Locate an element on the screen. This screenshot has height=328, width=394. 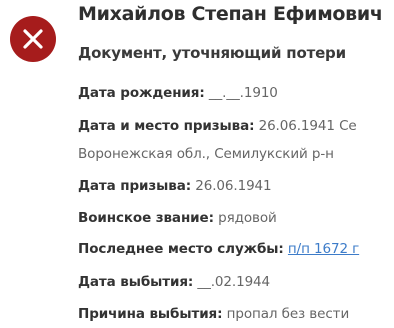
departure-reason-row: Причина выбытия: пропал без вести is located at coordinates (213, 314).